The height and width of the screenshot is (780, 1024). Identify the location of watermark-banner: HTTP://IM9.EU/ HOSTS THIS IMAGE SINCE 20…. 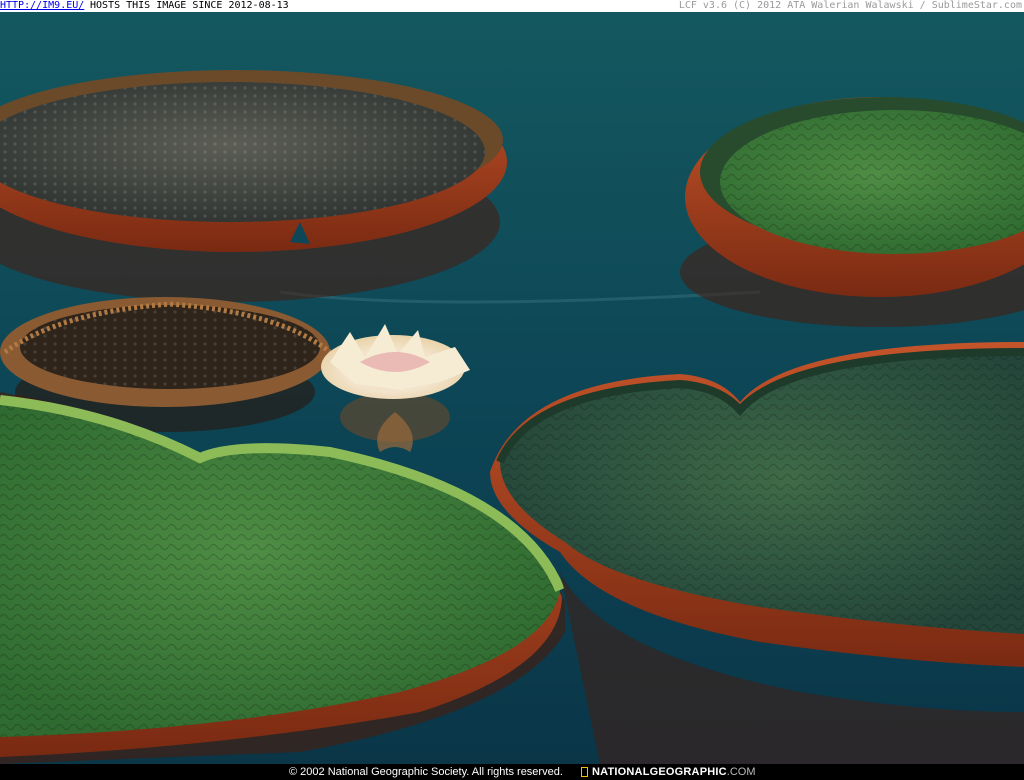
(512, 6).